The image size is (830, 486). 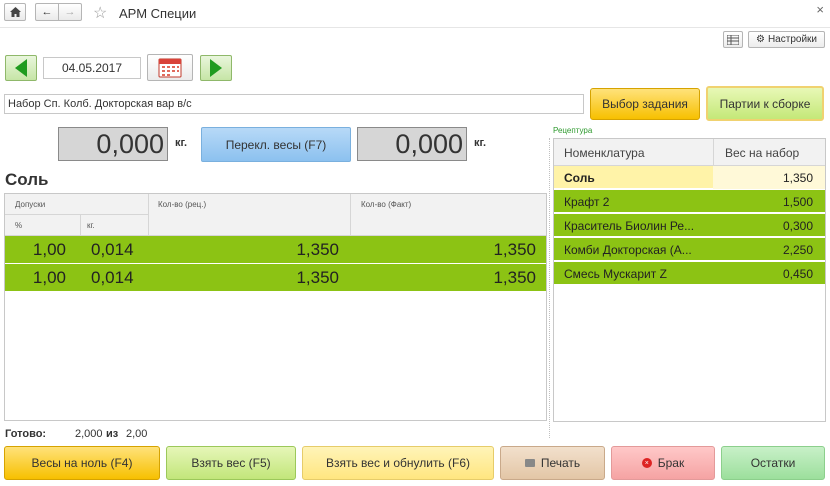 What do you see at coordinates (573, 130) in the screenshot?
I see `recipe-label: Рецептура` at bounding box center [573, 130].